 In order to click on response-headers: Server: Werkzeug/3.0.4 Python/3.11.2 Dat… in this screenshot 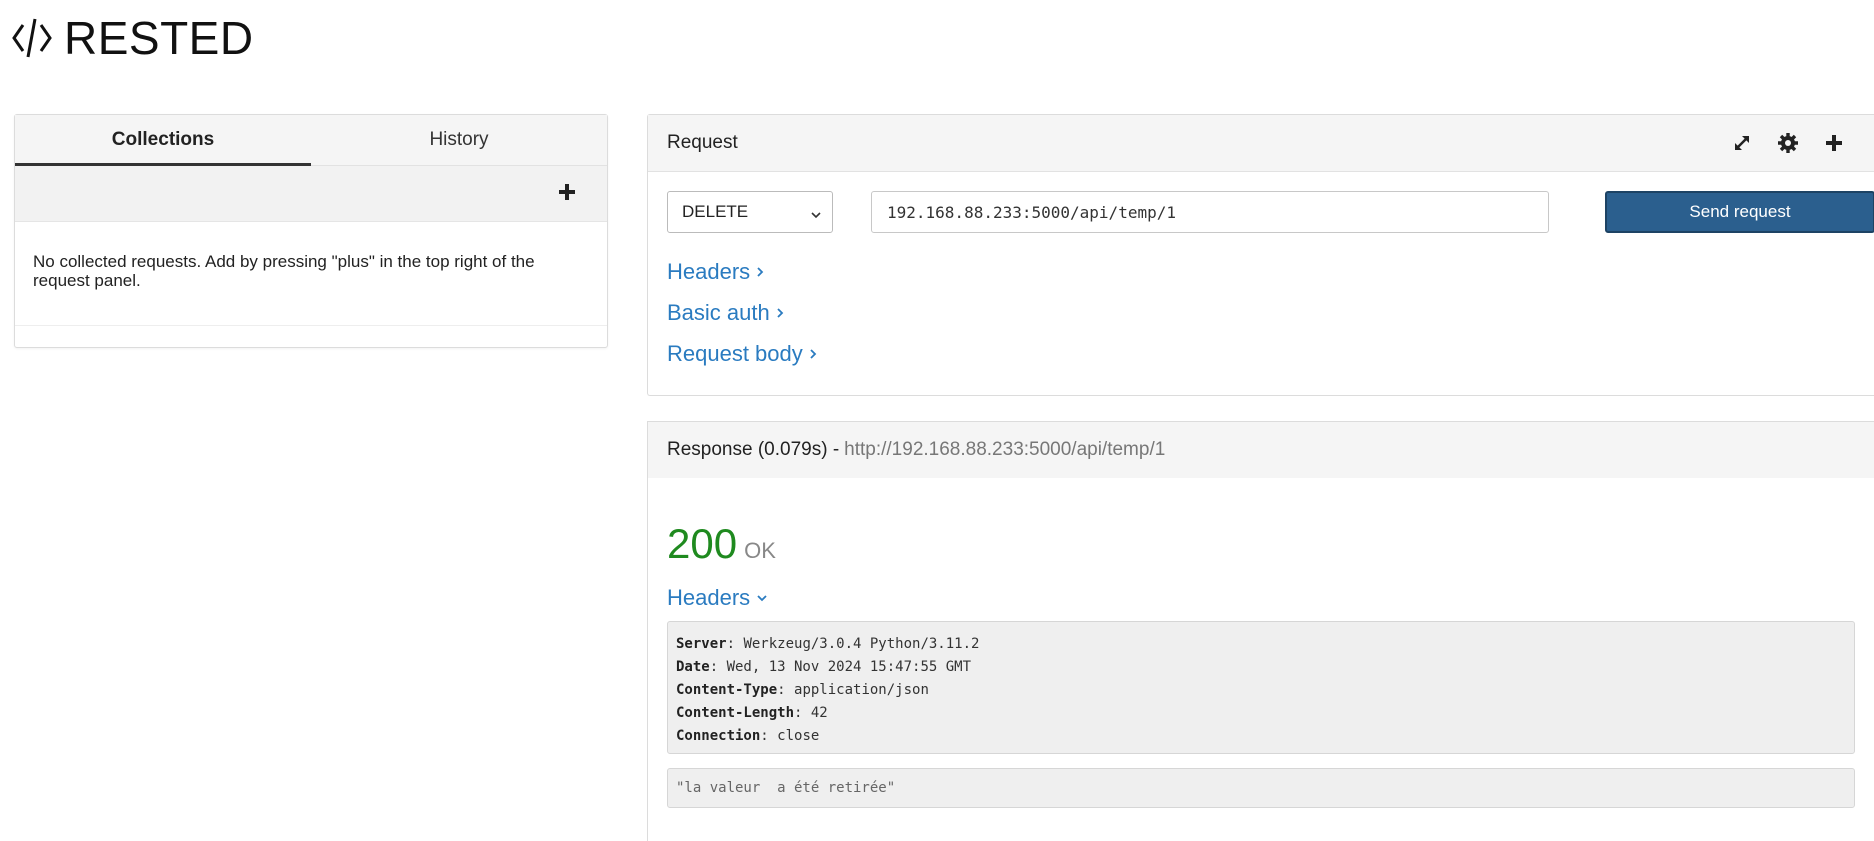, I will do `click(1261, 687)`.